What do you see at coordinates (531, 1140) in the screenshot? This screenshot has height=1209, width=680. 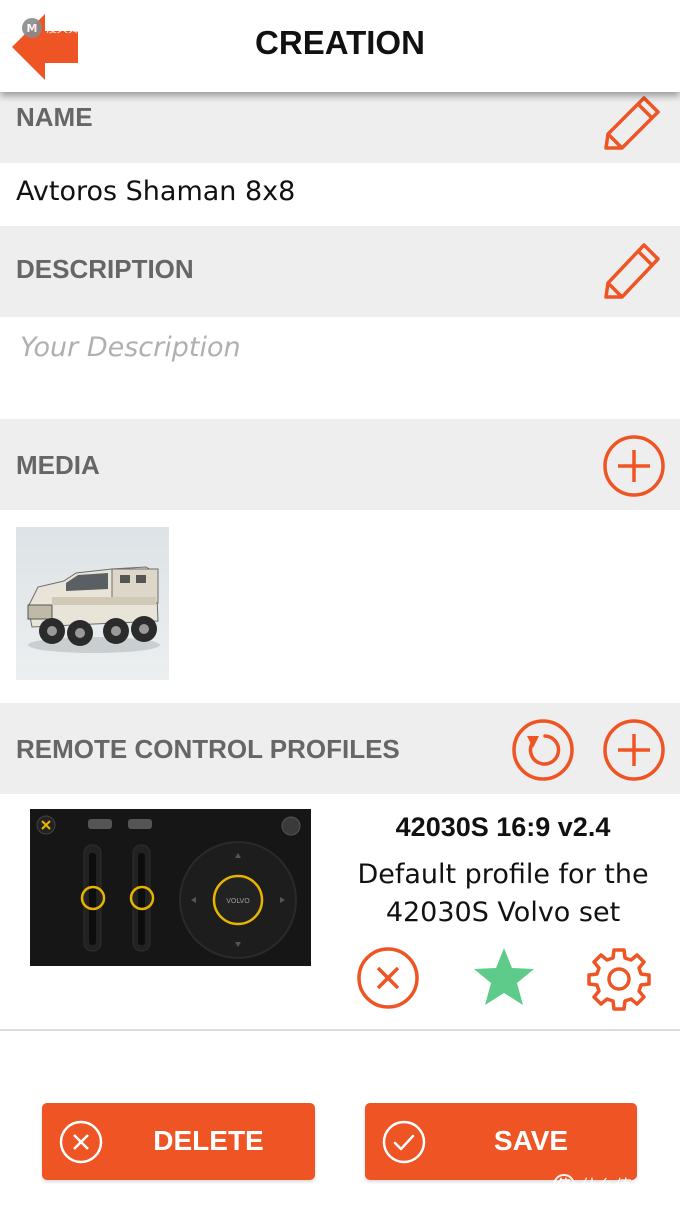 I see `save-label: SAVE` at bounding box center [531, 1140].